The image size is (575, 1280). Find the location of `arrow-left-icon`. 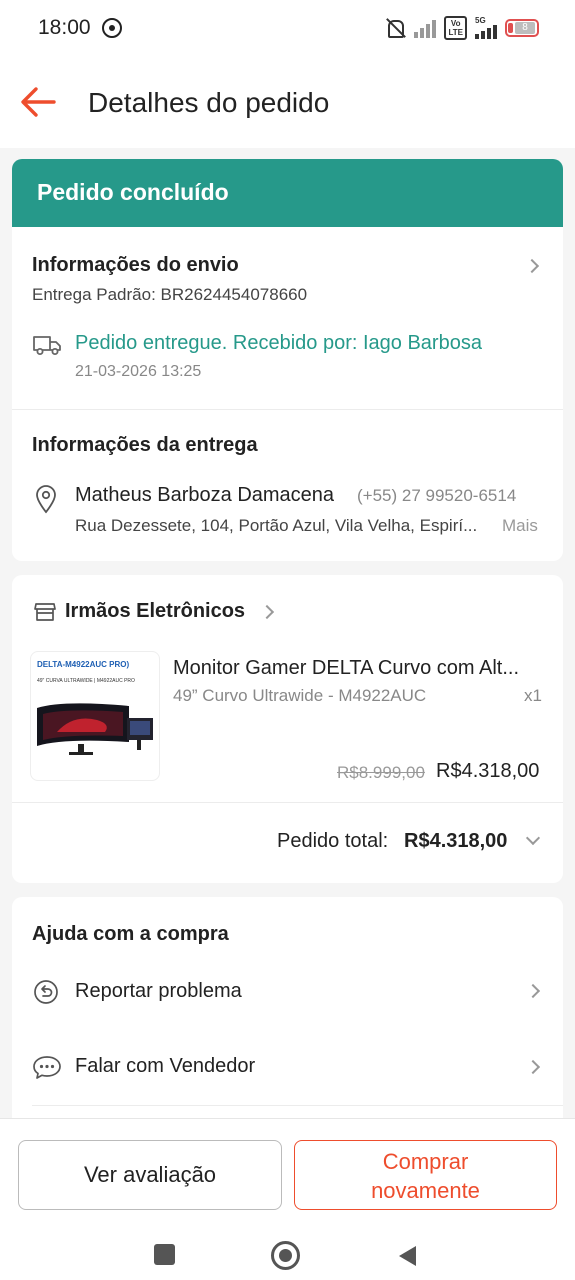

arrow-left-icon is located at coordinates (38, 102).